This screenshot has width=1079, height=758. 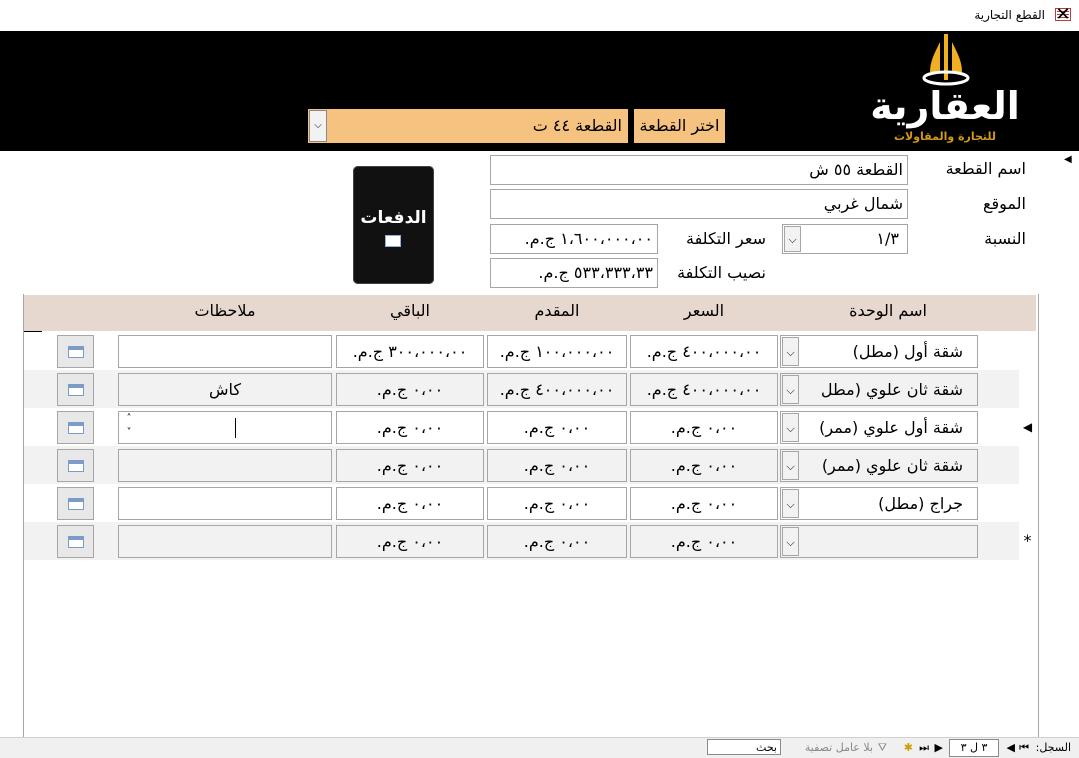 What do you see at coordinates (129, 426) in the screenshot?
I see `spin-arrows-icon: ˄ ˅` at bounding box center [129, 426].